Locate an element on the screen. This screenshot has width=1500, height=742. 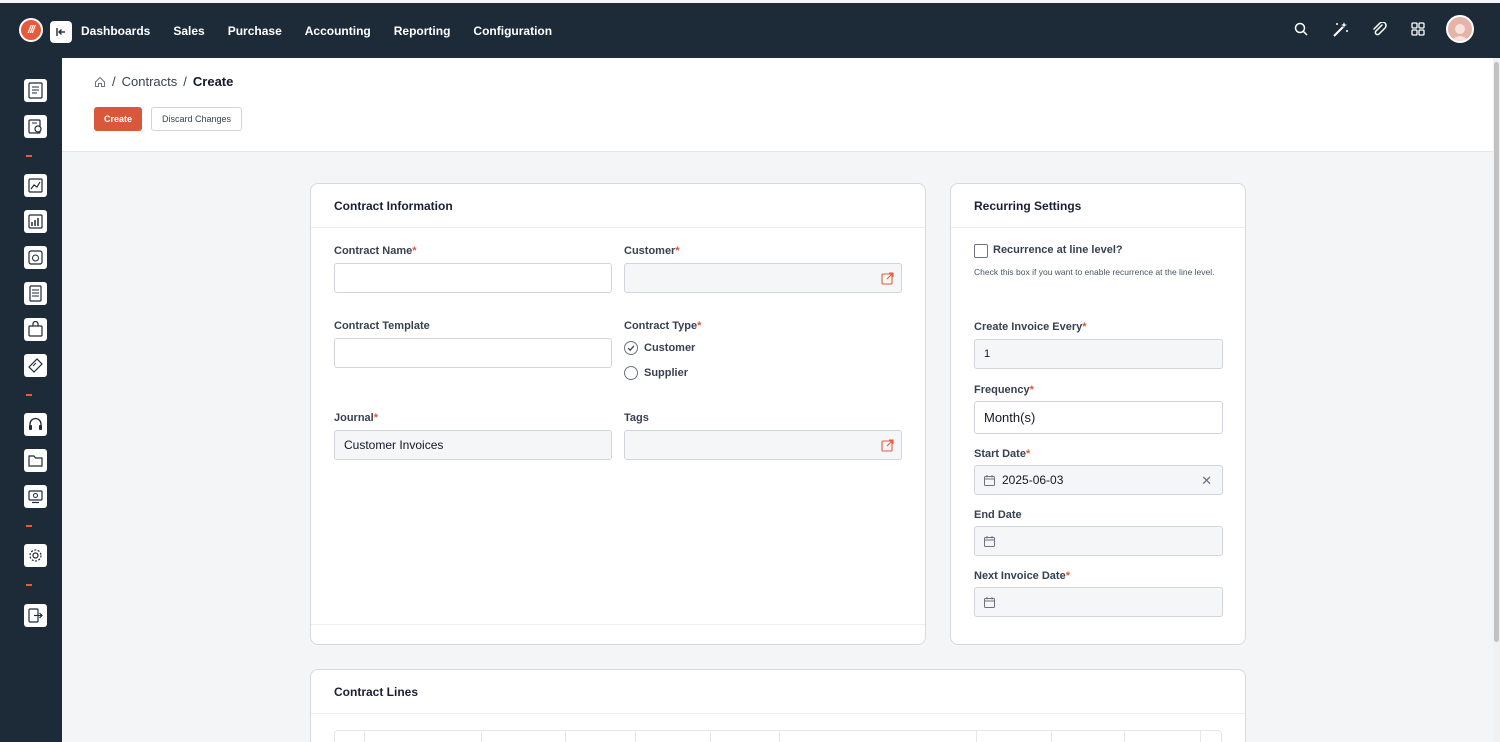
nav-accounting: Accounting is located at coordinates (338, 31).